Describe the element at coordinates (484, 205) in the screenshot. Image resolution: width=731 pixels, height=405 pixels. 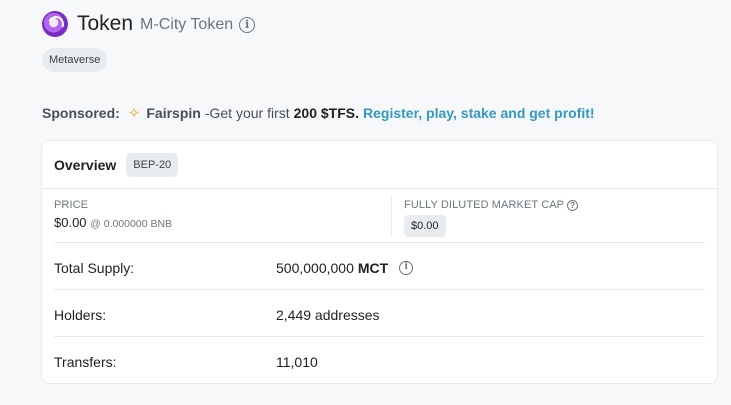
I see `market-cap-label: FULLY DILUTED MARKET CAP` at that location.